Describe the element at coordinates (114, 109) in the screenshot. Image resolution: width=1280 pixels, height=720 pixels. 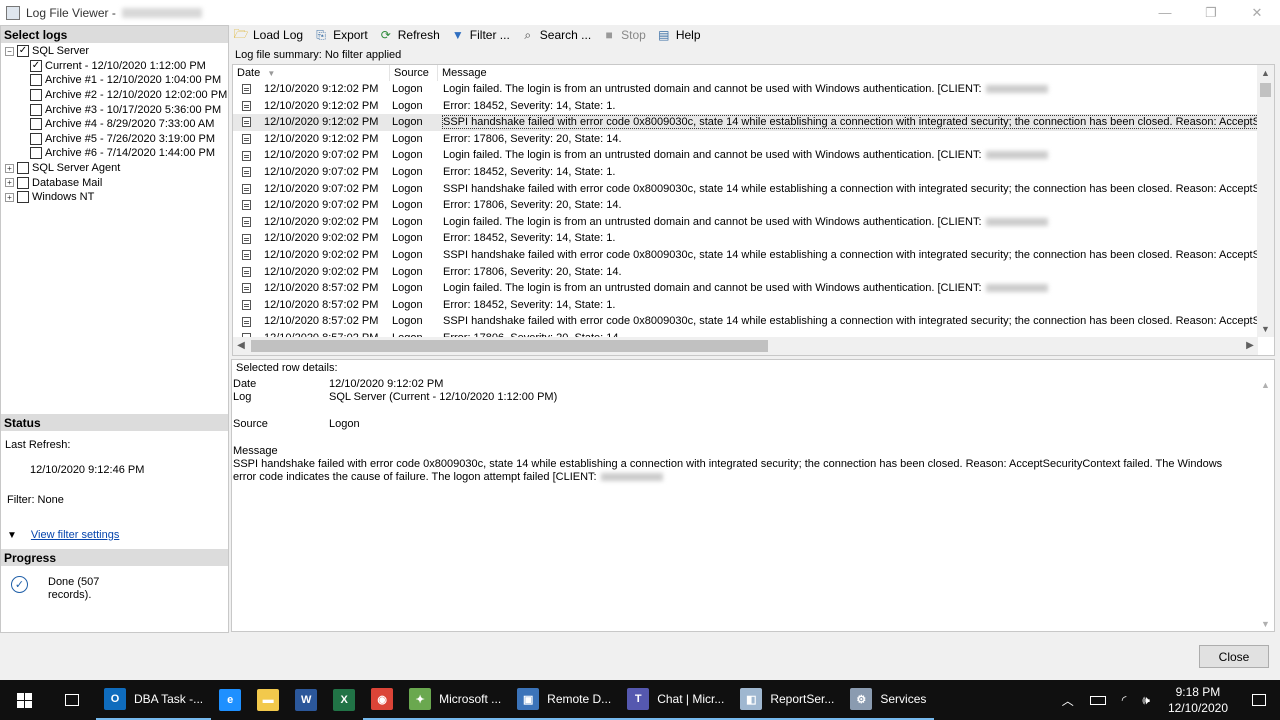
I see `log-tree-item: Archive #3 - 10/17/2020 5:36:00 PM` at that location.